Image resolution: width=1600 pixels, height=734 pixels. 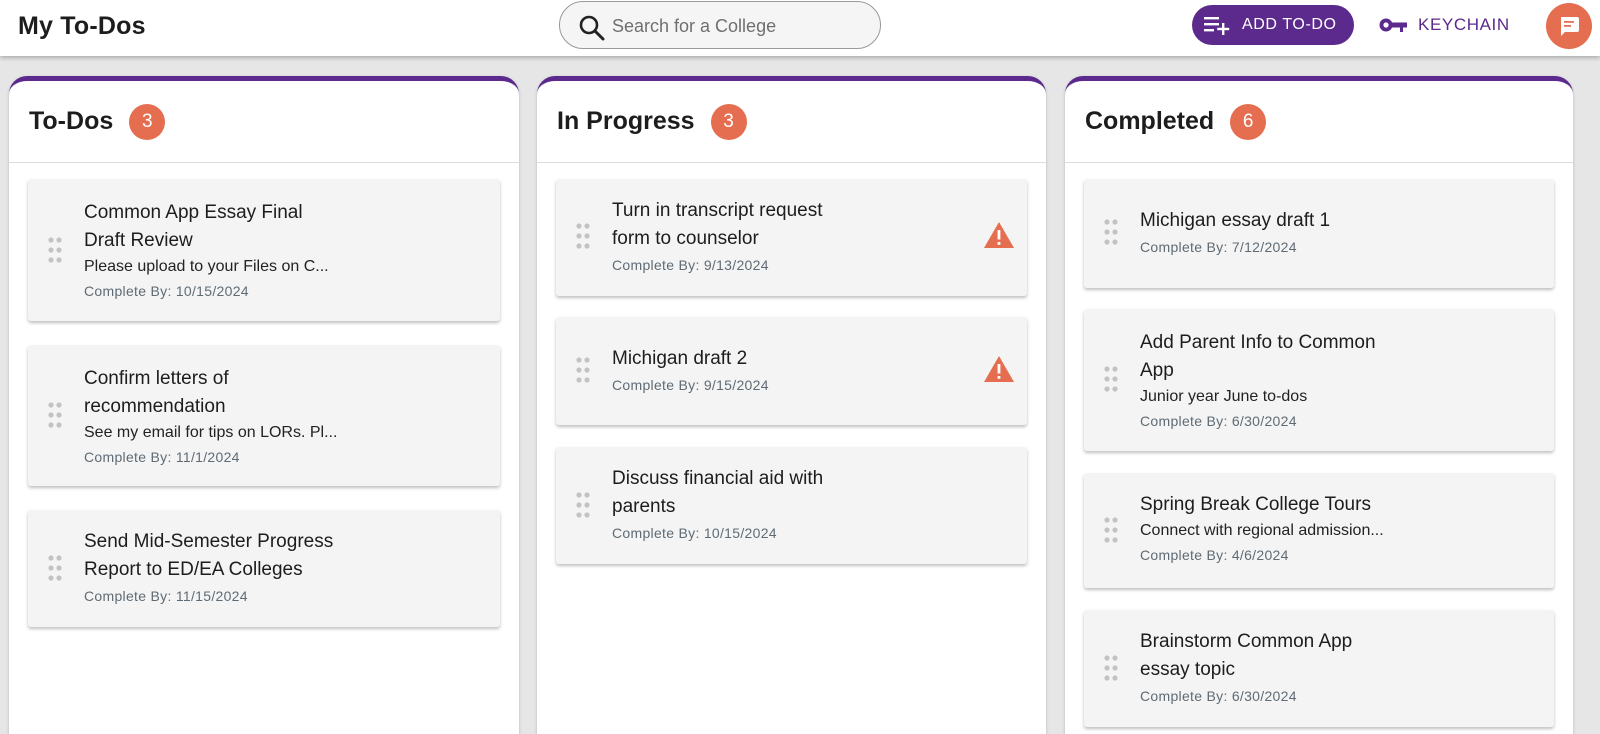 I want to click on card-title: Spring Break College Tours, so click(x=1255, y=504).